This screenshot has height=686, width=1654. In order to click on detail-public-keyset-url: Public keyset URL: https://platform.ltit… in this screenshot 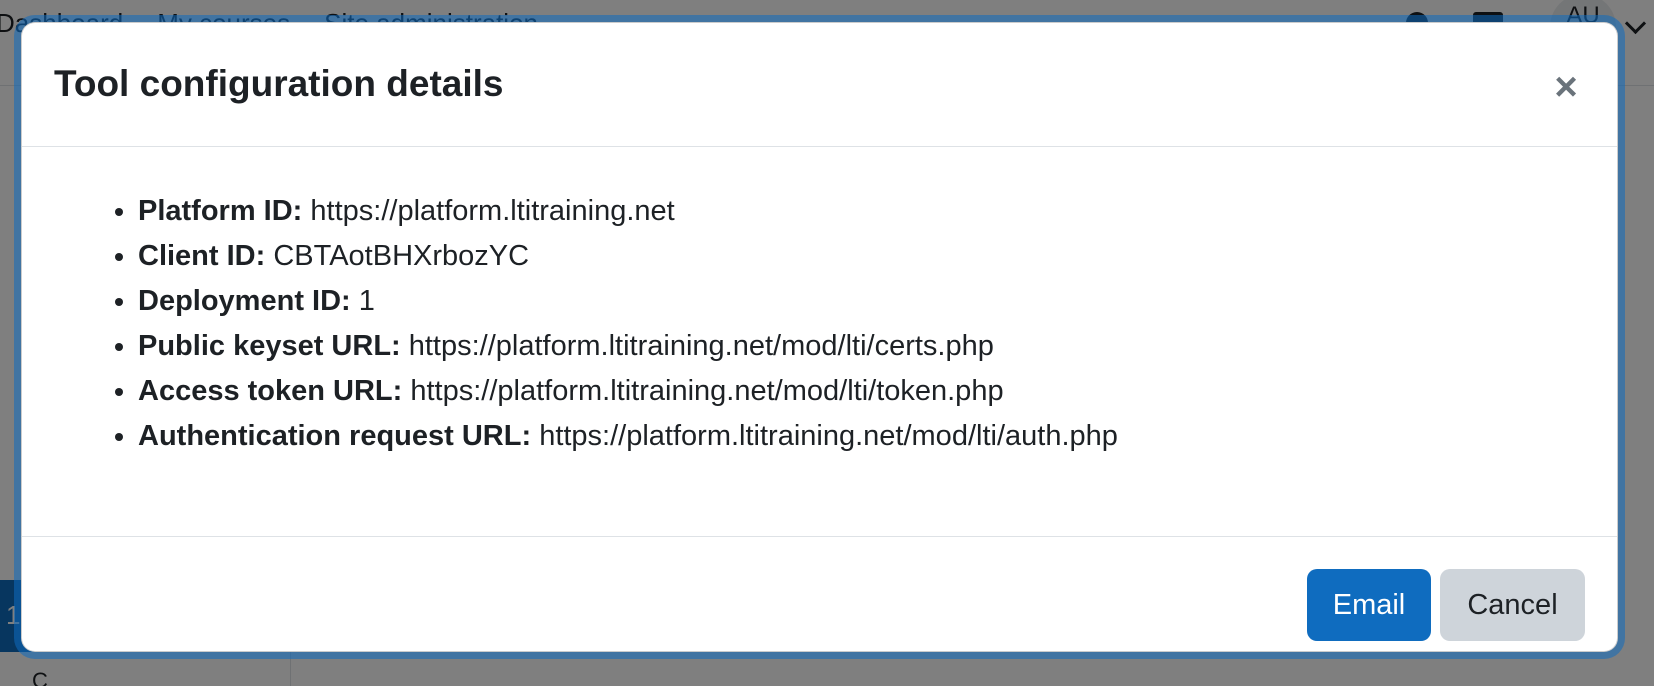, I will do `click(628, 346)`.